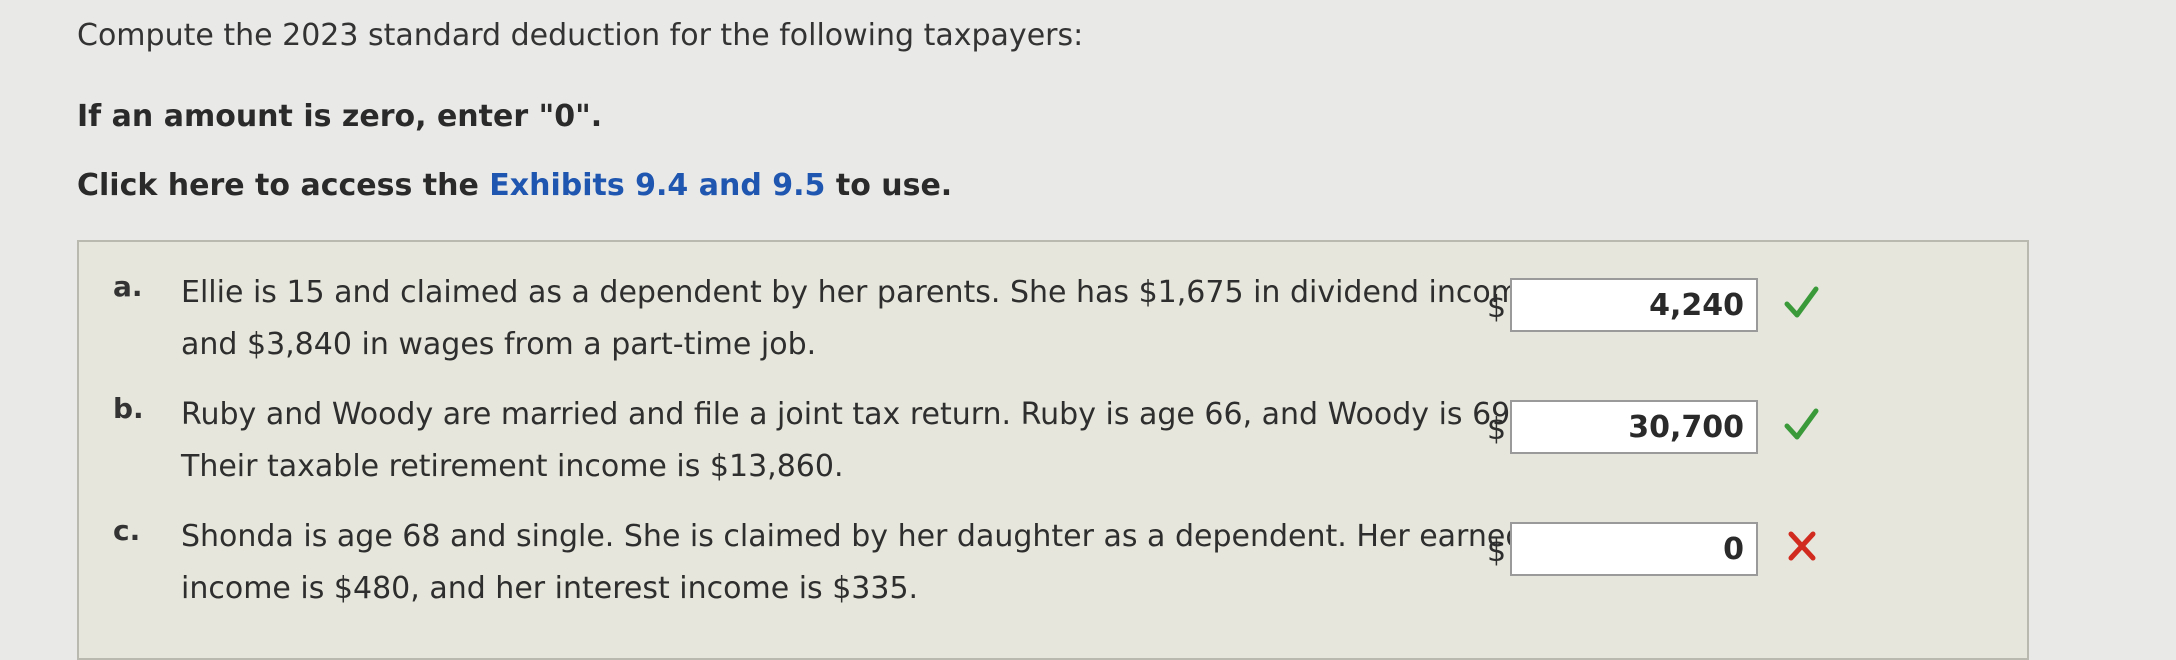 The height and width of the screenshot is (660, 2176). I want to click on zero-note: If an amount is zero, enter "0"., so click(340, 116).